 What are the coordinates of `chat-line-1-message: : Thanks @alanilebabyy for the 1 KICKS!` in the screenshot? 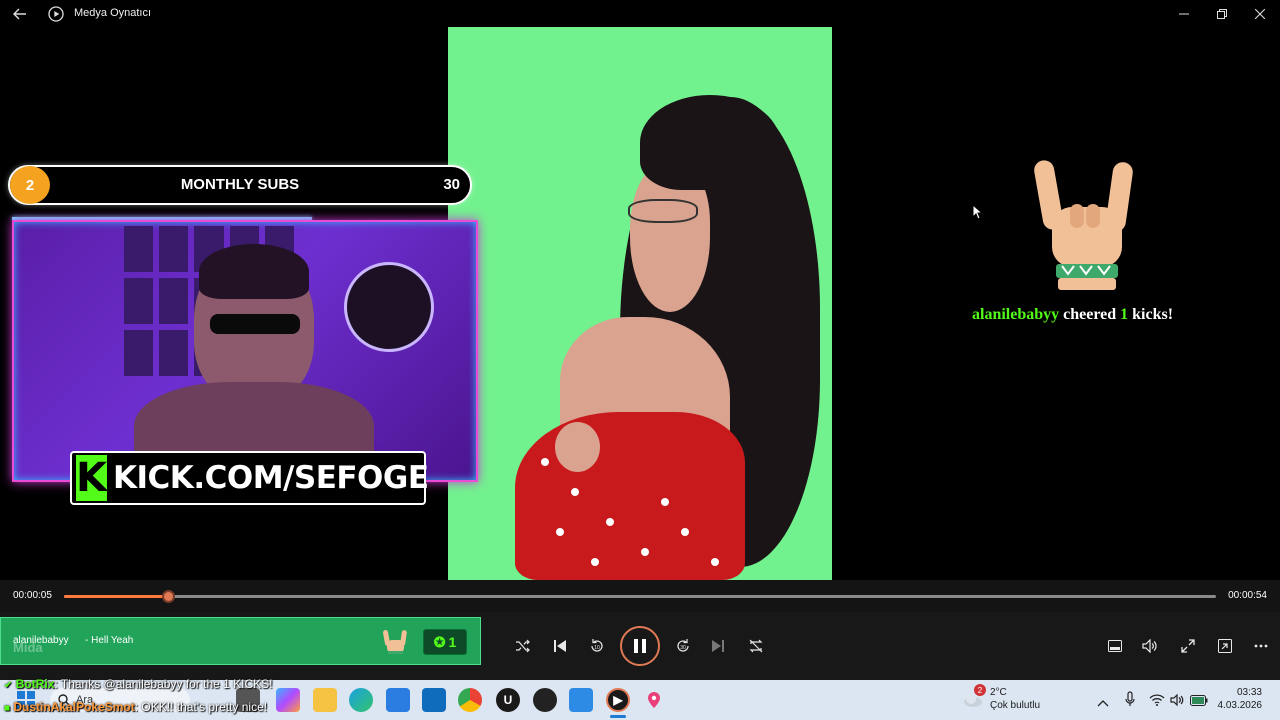 It's located at (163, 684).